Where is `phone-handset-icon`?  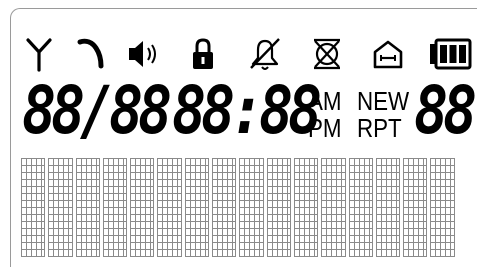 phone-handset-icon is located at coordinates (90, 53).